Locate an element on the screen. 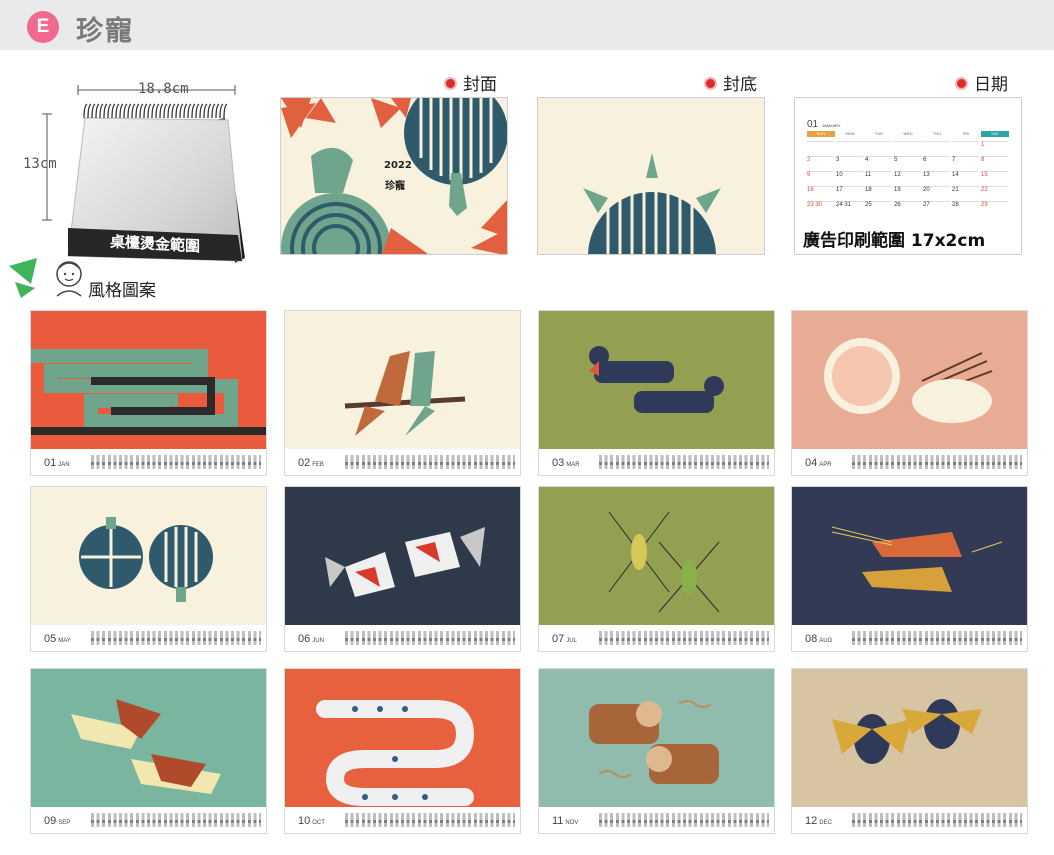  weekday-header: SUN is located at coordinates (821, 134).